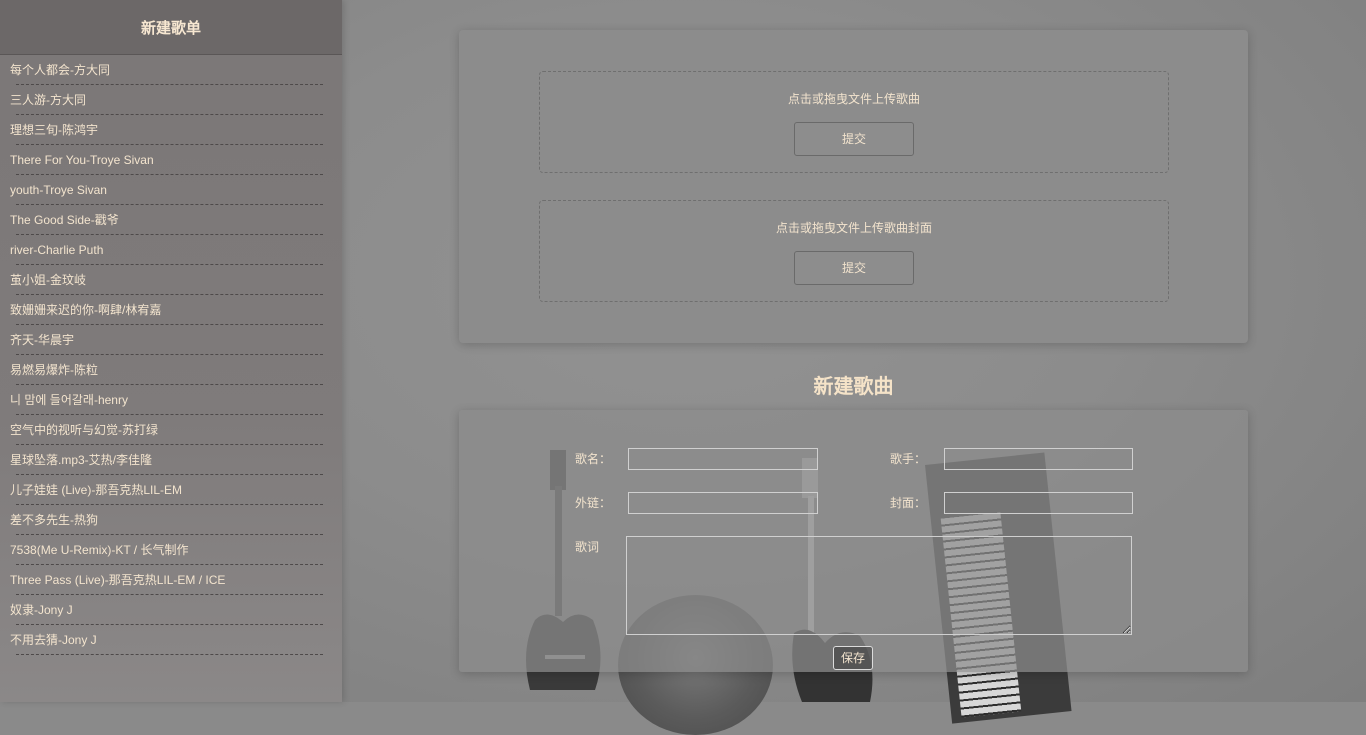  I want to click on song-item: The Good Side-戳爷, so click(171, 220).